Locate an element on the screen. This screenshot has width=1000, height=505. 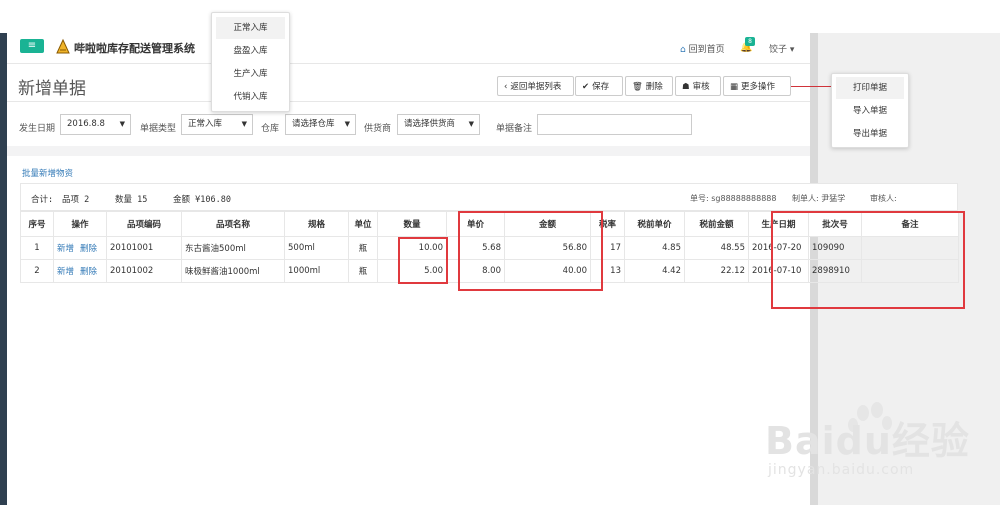
more-actions-button: ▦ 更多操作 is located at coordinates (757, 86).